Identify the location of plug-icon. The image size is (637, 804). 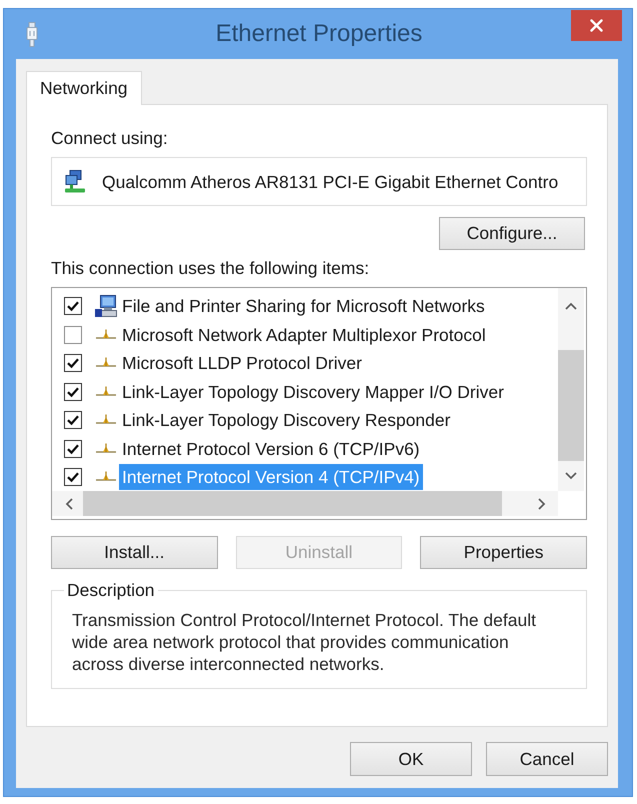
(32, 34).